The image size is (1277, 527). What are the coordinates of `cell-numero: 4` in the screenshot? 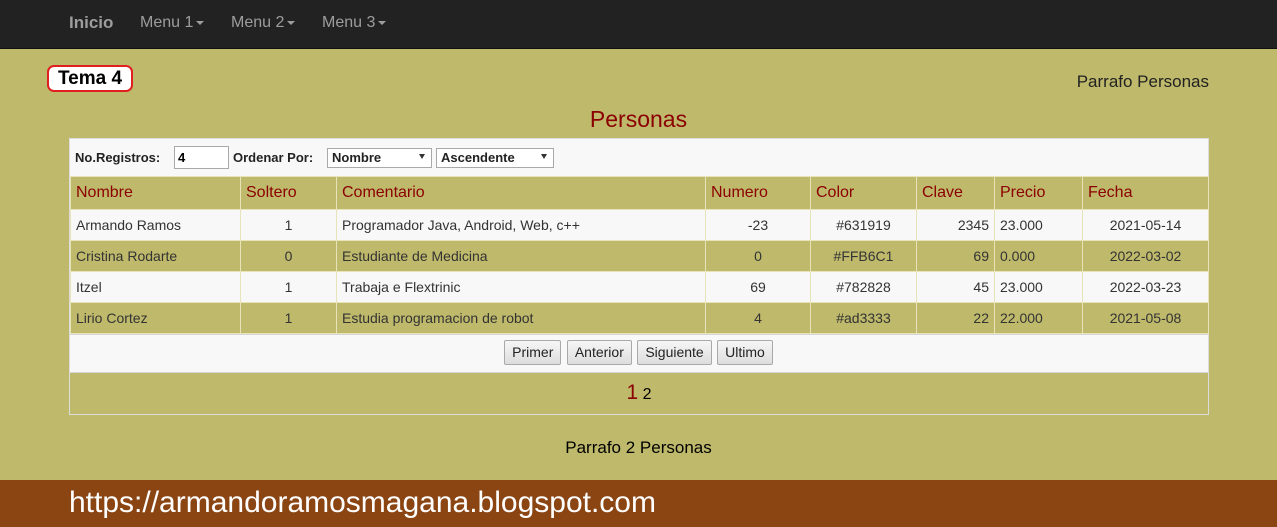 It's located at (758, 318).